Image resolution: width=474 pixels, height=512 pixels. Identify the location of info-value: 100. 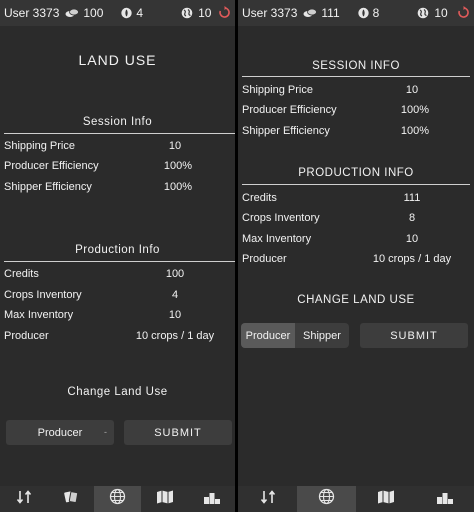
(175, 274).